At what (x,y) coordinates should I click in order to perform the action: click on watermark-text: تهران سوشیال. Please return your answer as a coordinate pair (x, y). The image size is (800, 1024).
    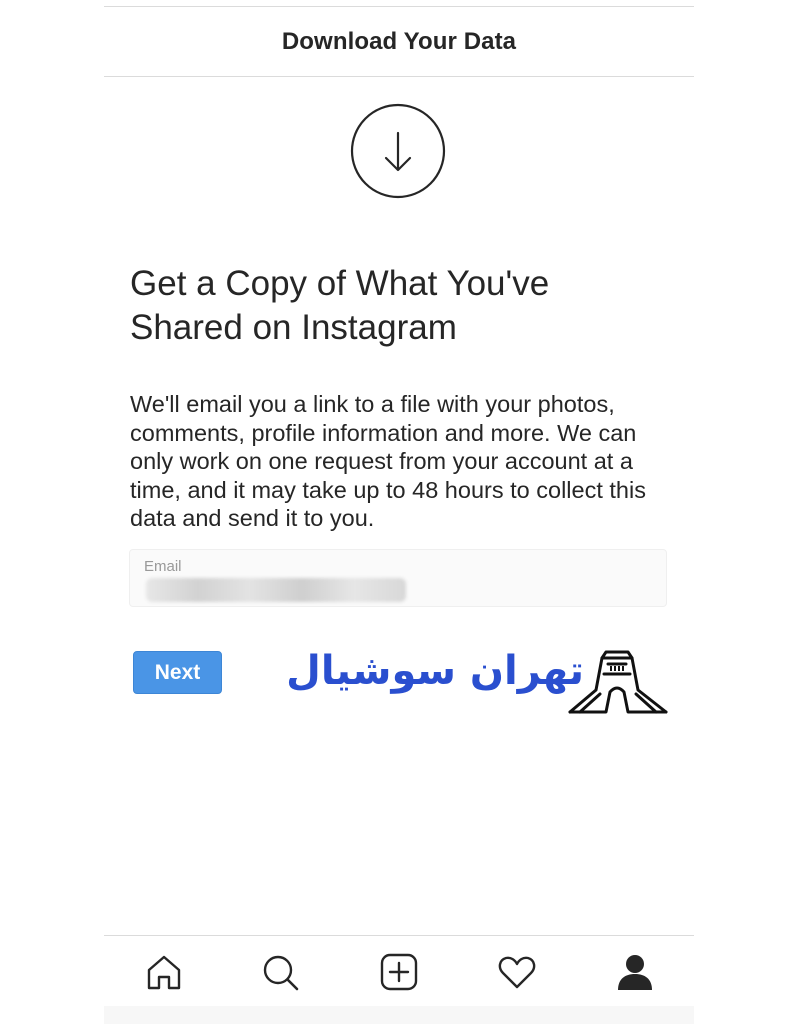
    Looking at the image, I should click on (435, 671).